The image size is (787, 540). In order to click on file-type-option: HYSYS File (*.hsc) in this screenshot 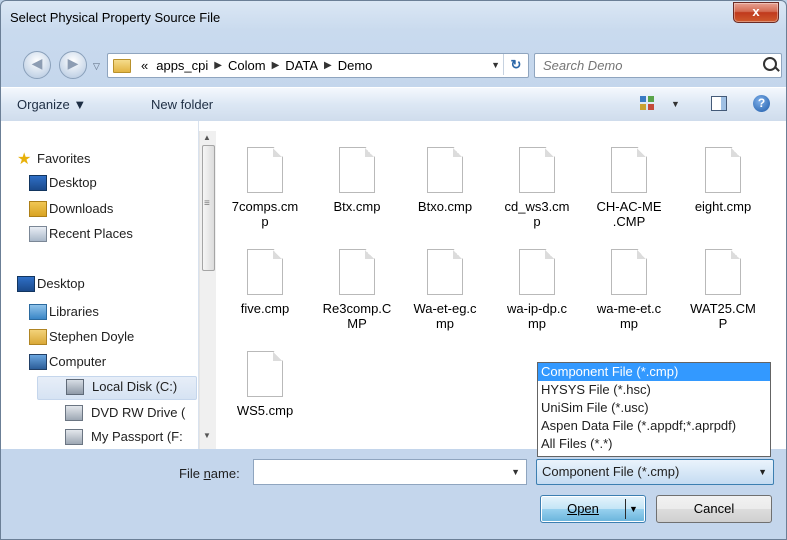, I will do `click(654, 390)`.